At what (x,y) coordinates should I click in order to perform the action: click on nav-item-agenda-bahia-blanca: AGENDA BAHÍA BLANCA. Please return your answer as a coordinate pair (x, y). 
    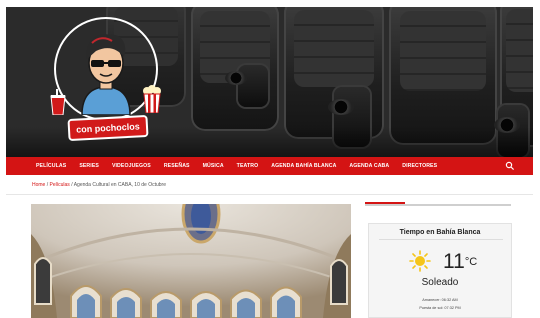
    Looking at the image, I should click on (303, 166).